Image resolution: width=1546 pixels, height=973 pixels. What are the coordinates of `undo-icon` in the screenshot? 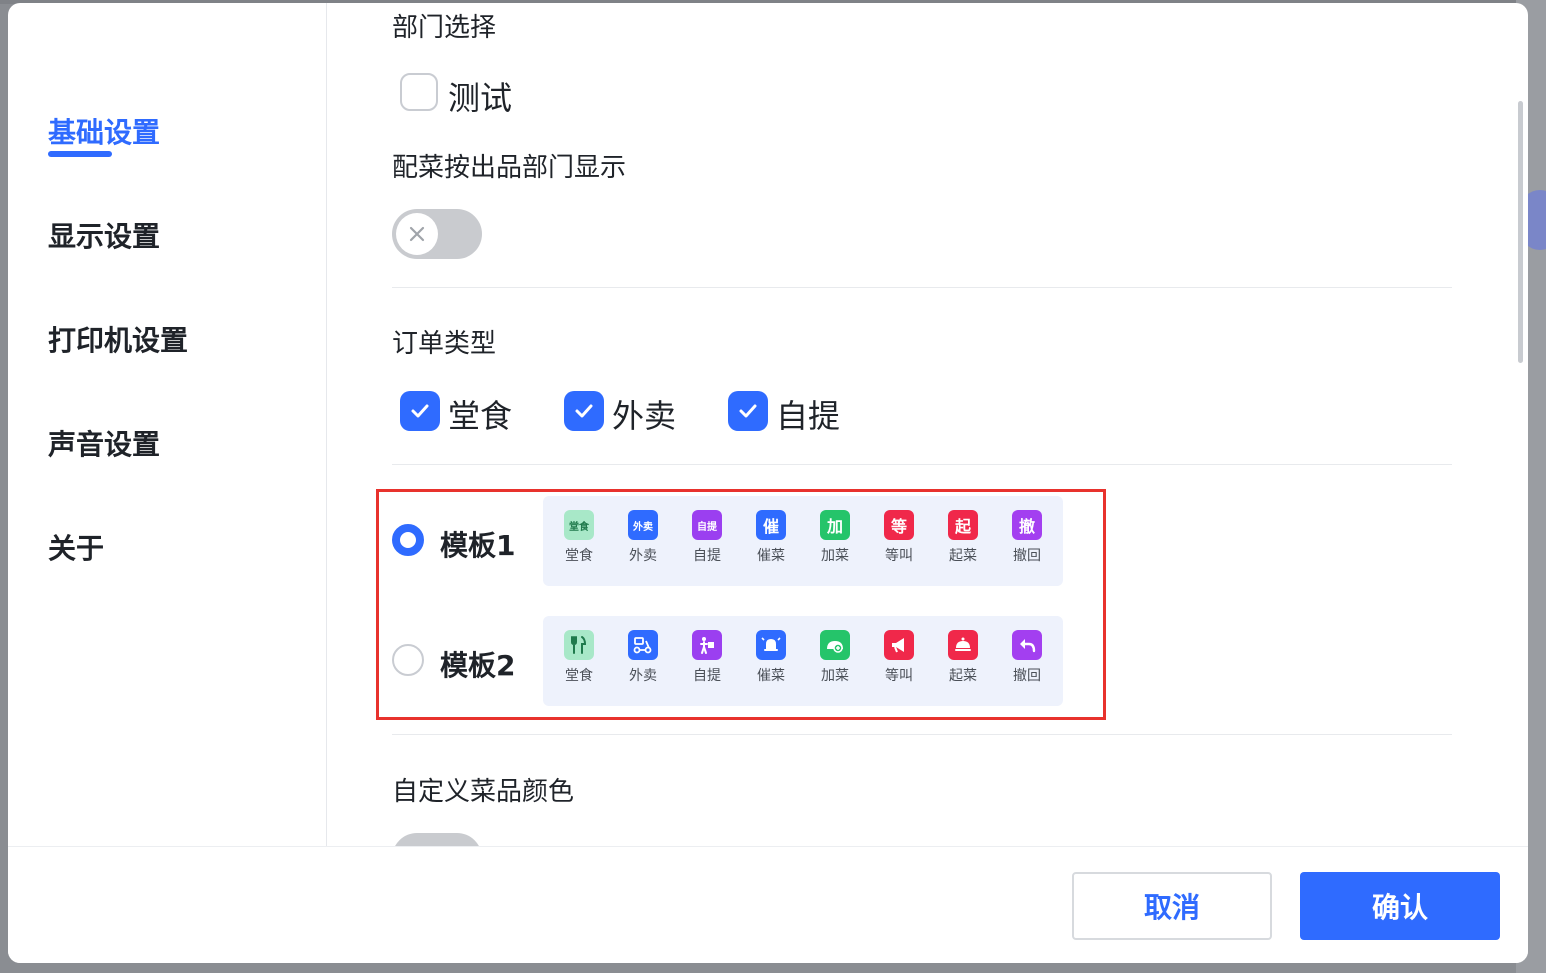 It's located at (1027, 645).